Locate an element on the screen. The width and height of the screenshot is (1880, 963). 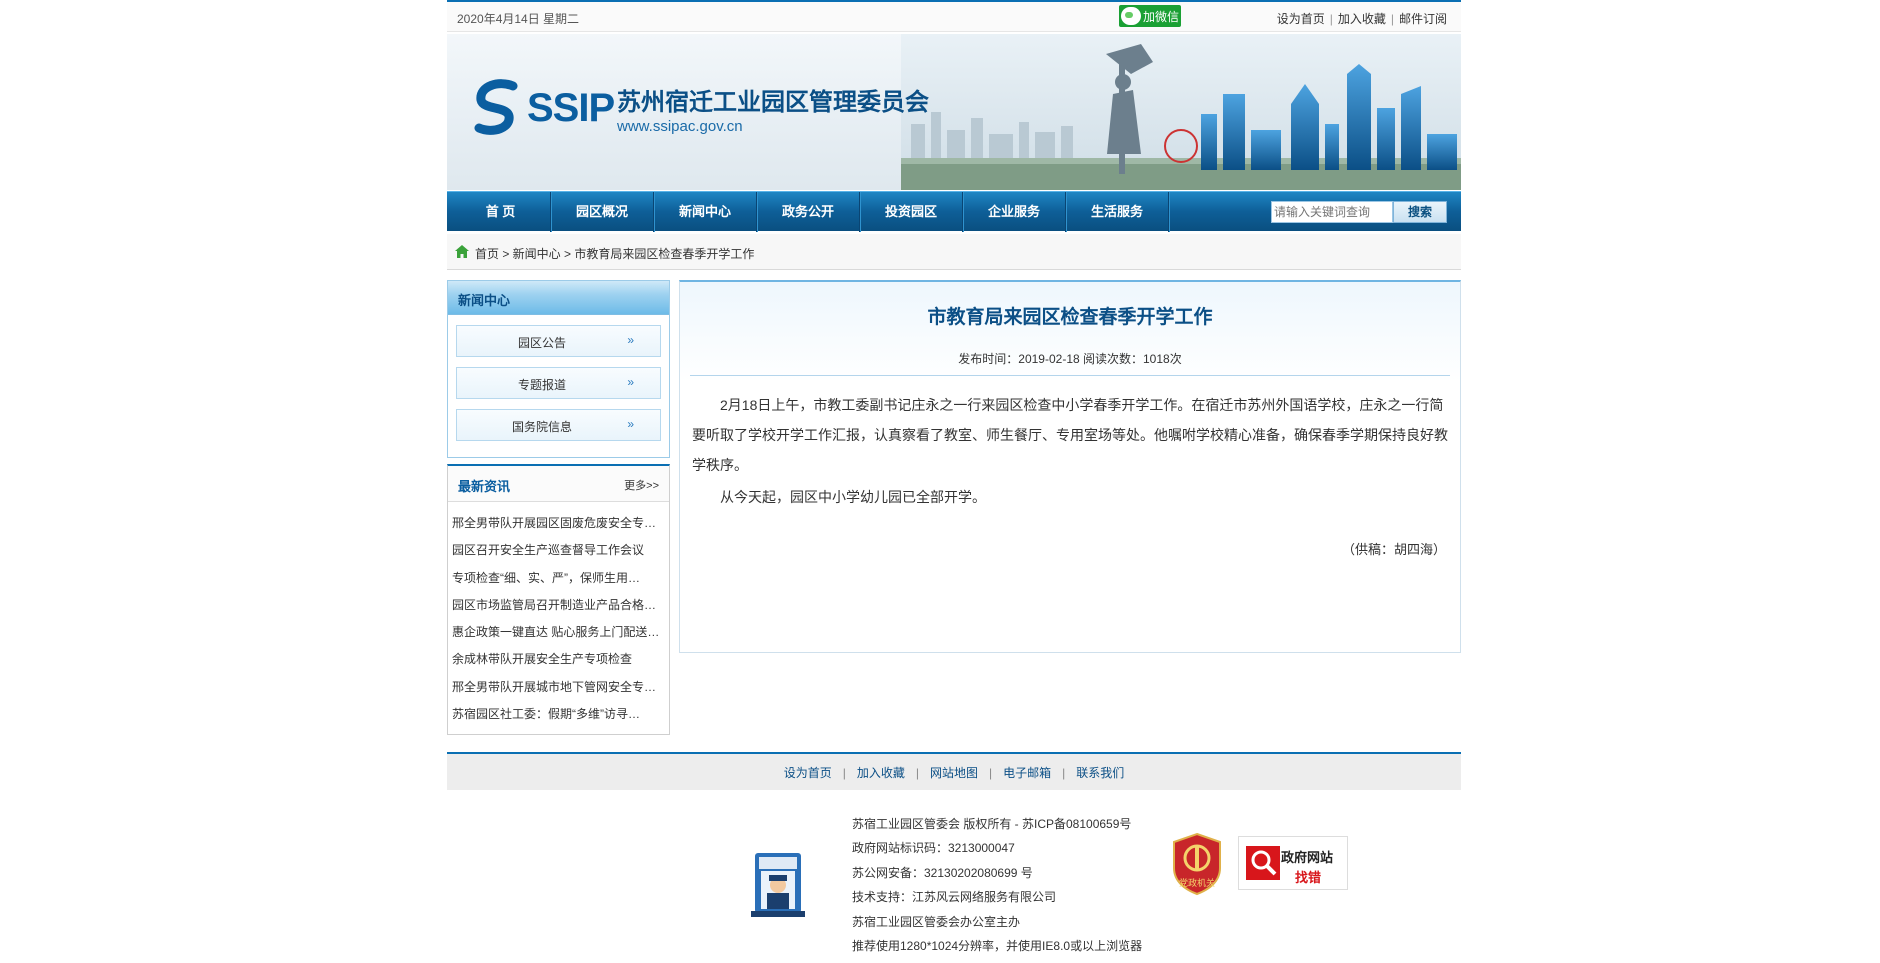
sidebar-title: 新闻中心 is located at coordinates (484, 300).